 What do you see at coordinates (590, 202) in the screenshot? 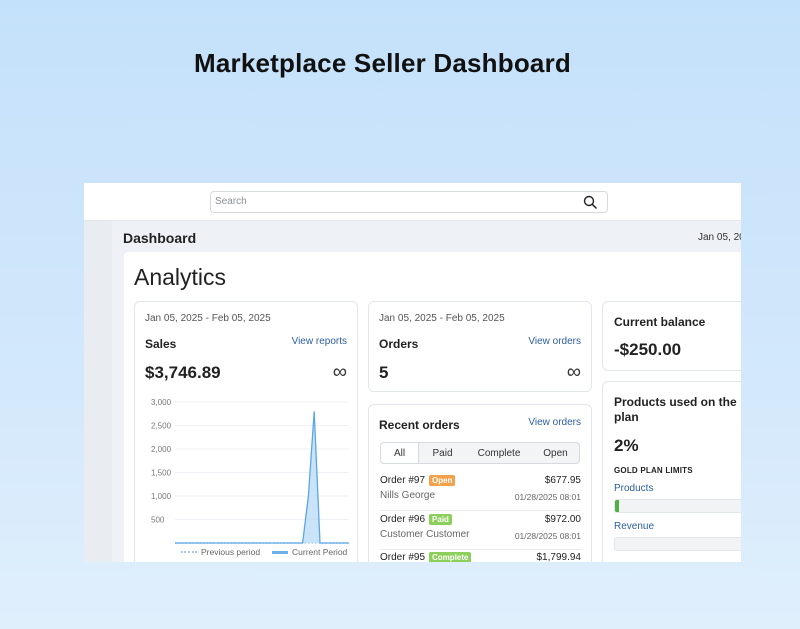
I see `search-icon` at bounding box center [590, 202].